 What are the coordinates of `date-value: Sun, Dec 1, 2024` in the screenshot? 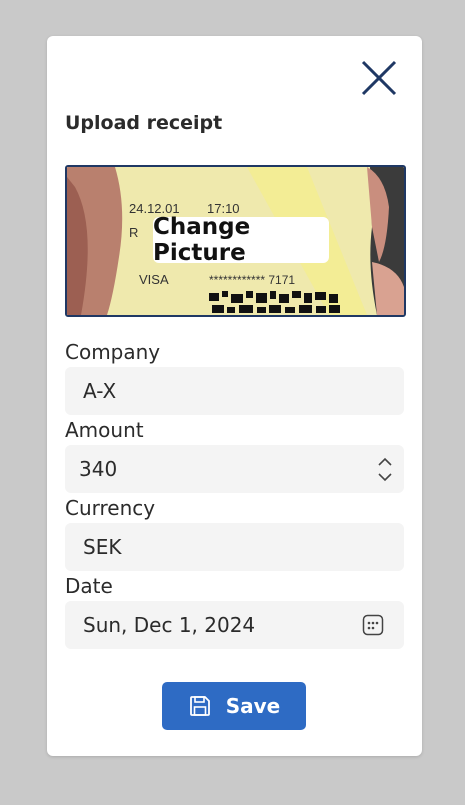 It's located at (169, 625).